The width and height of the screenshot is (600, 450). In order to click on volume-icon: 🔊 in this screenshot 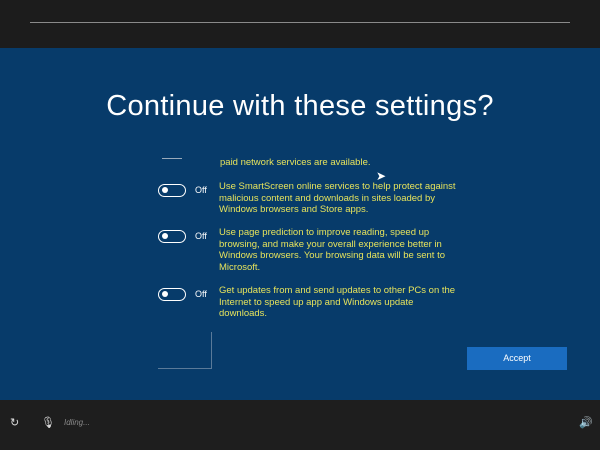, I will do `click(586, 422)`.